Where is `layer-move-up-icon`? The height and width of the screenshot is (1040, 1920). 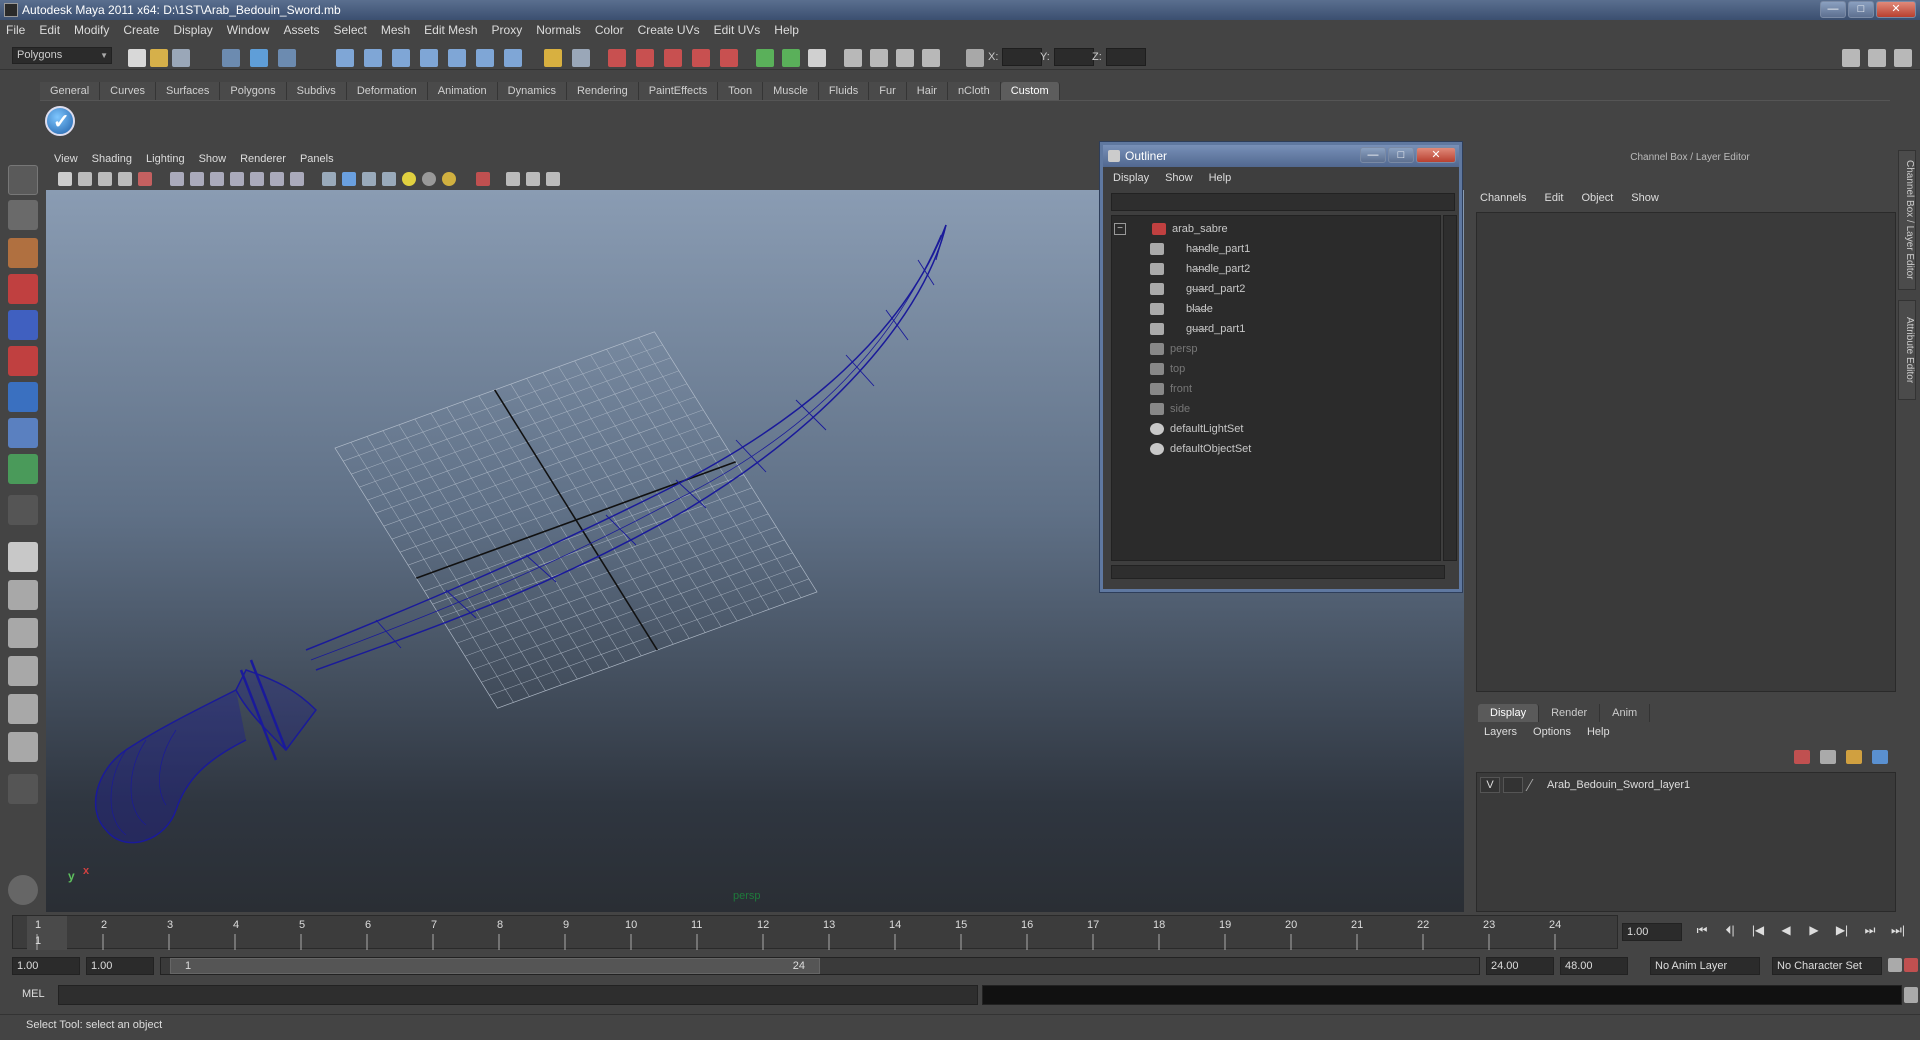
layer-move-up-icon is located at coordinates (1854, 757).